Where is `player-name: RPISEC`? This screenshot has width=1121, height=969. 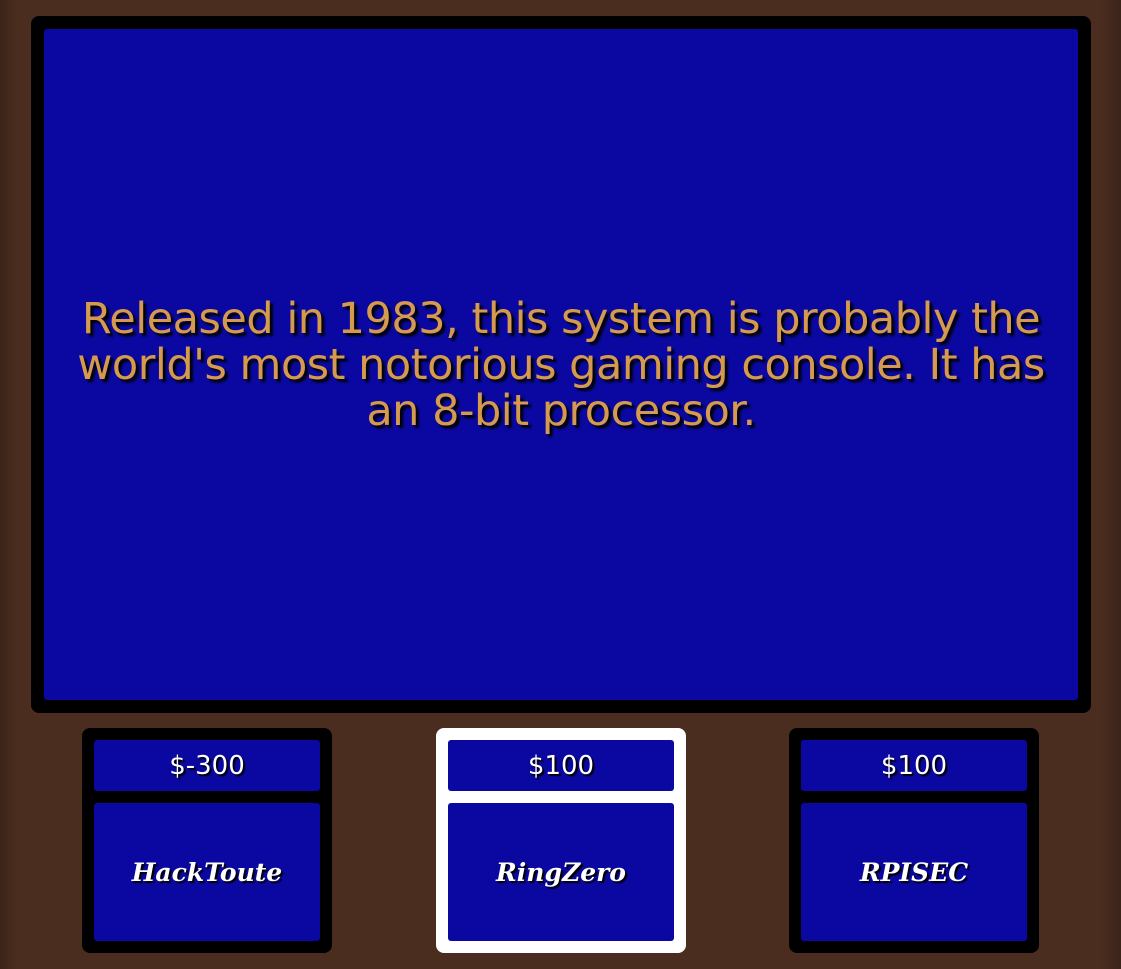
player-name: RPISEC is located at coordinates (914, 872).